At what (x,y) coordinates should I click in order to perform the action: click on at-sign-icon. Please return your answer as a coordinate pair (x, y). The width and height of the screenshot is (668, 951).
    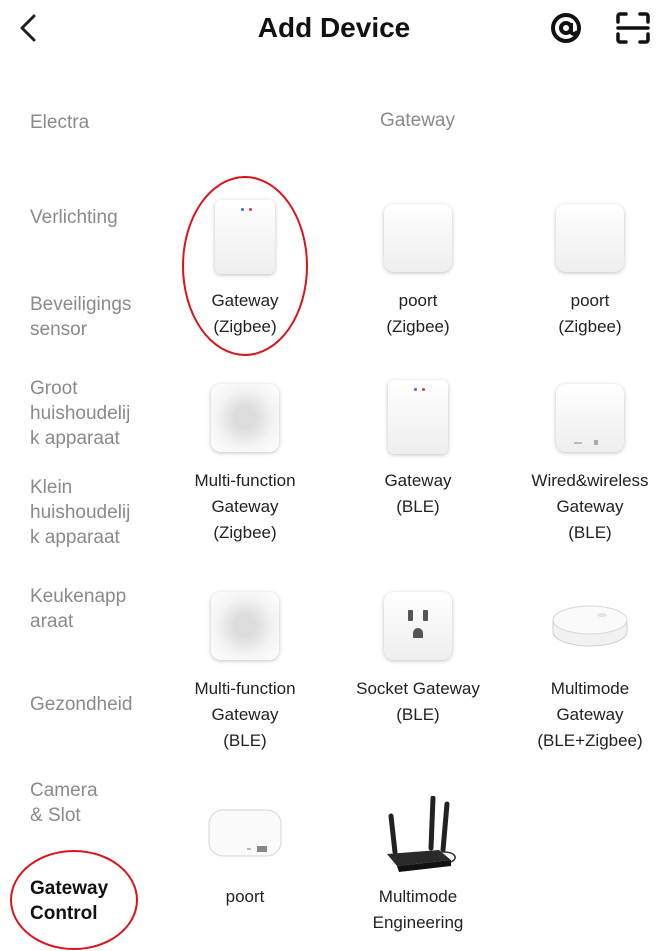
    Looking at the image, I should click on (566, 28).